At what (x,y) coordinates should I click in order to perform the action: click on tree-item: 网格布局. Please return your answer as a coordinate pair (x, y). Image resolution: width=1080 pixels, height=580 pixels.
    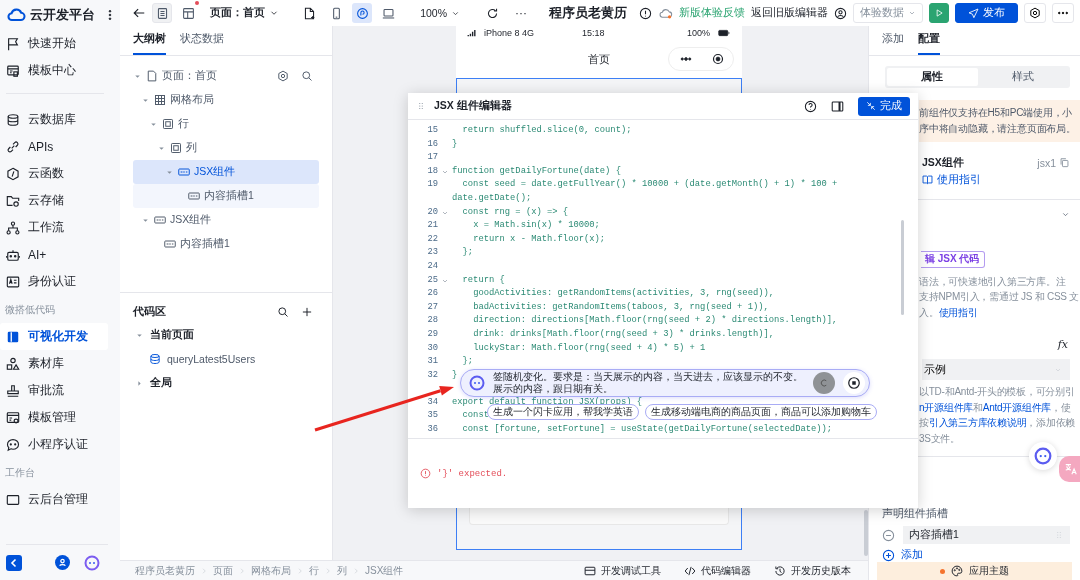
    Looking at the image, I should click on (226, 100).